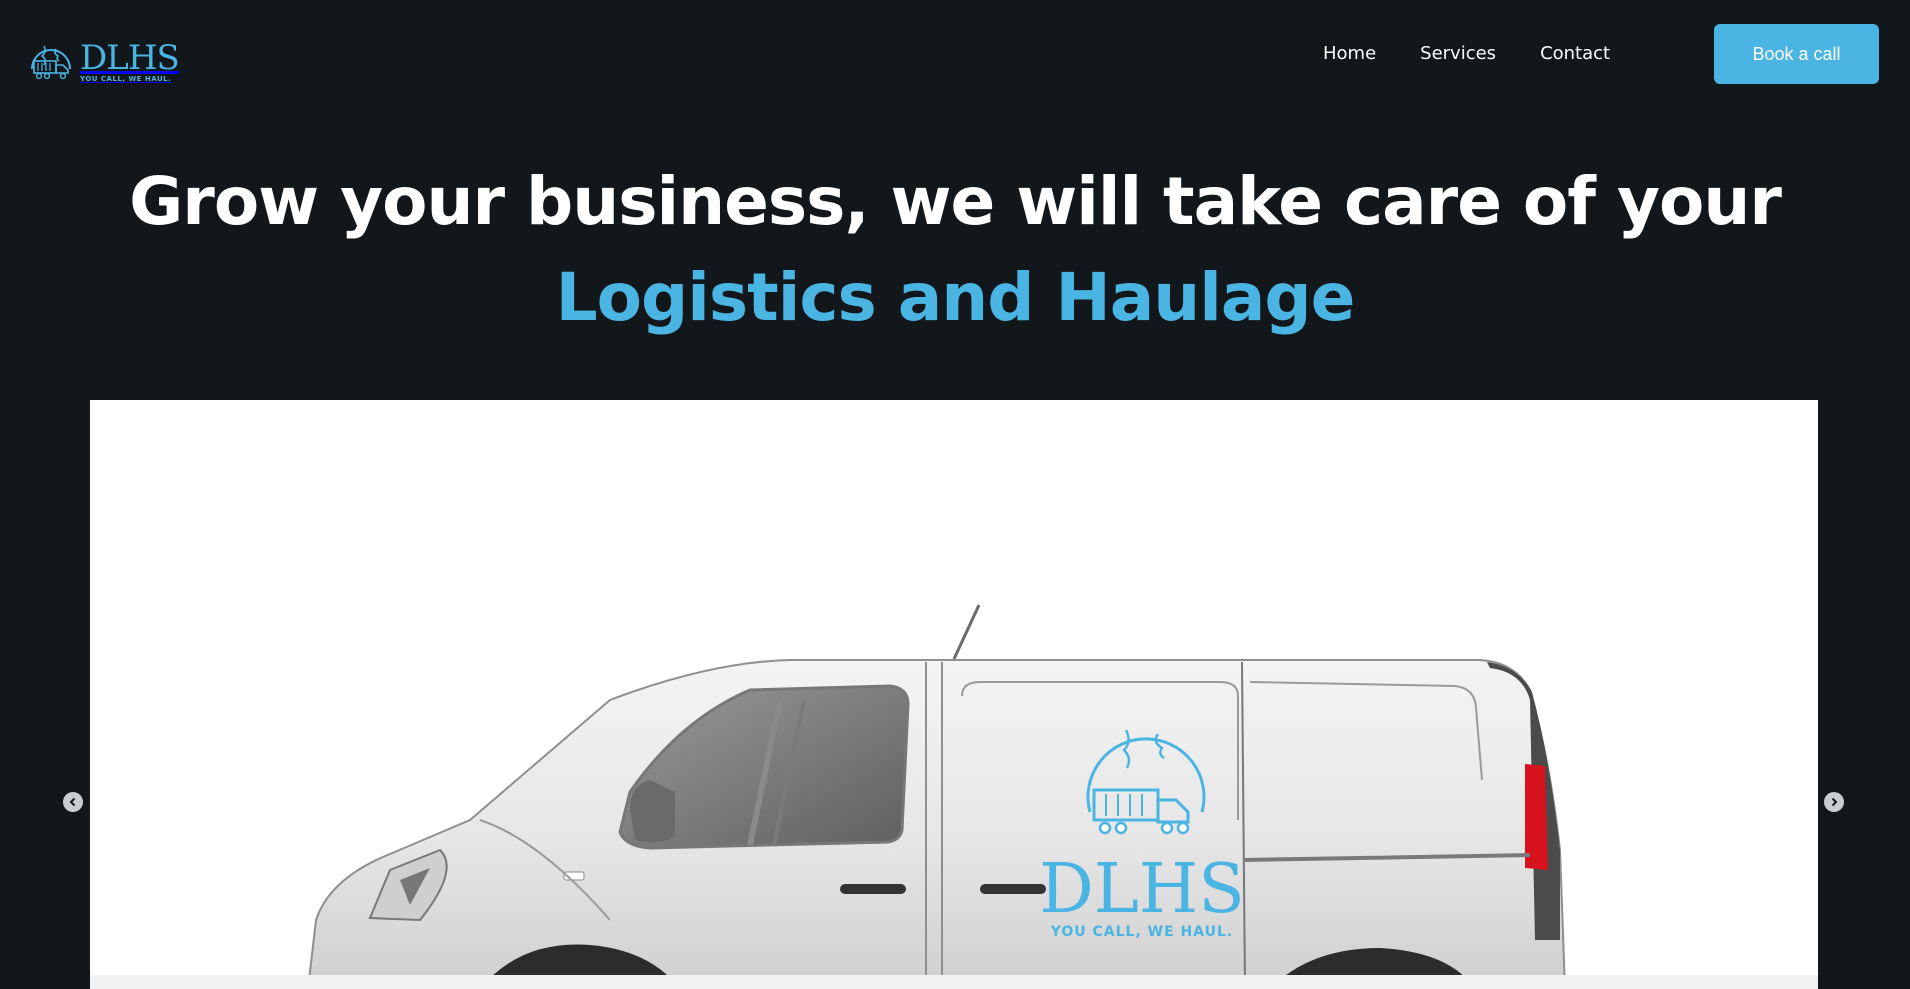  I want to click on chevron-right-icon, so click(1834, 802).